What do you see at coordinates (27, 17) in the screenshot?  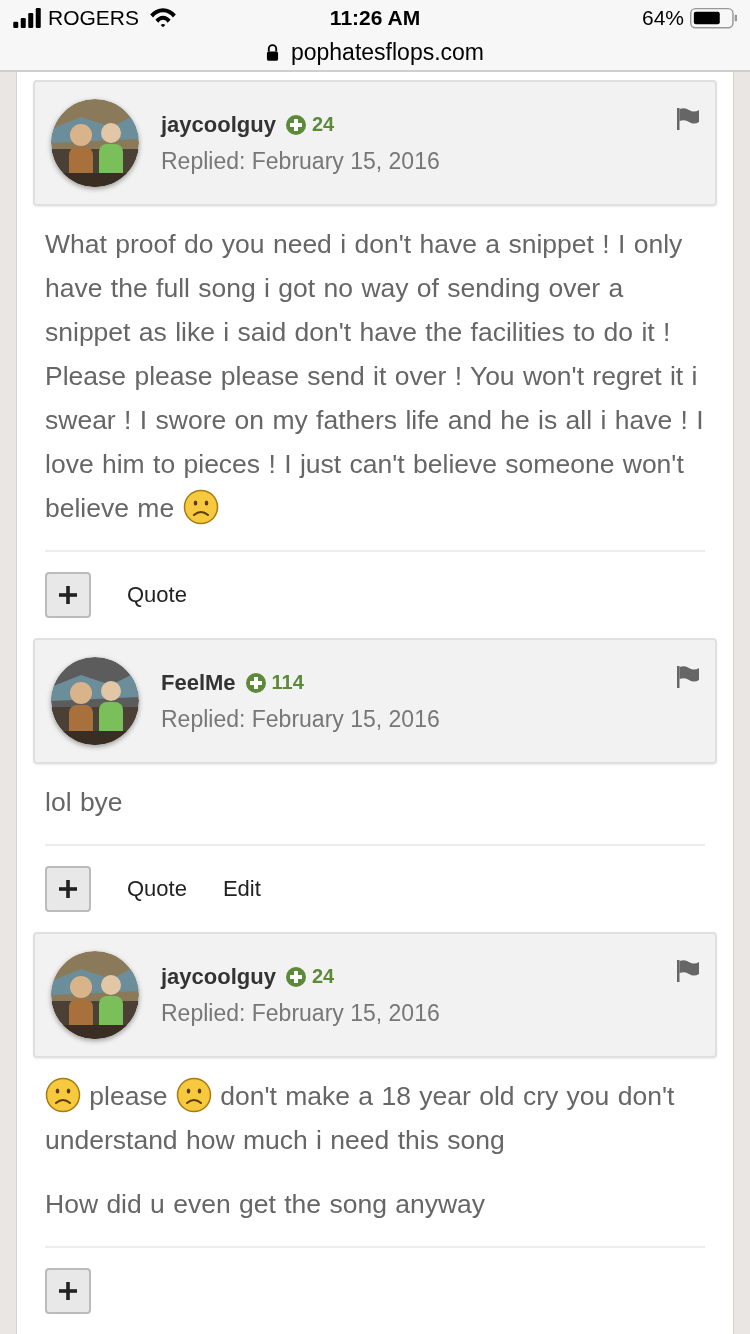 I see `signal-icon` at bounding box center [27, 17].